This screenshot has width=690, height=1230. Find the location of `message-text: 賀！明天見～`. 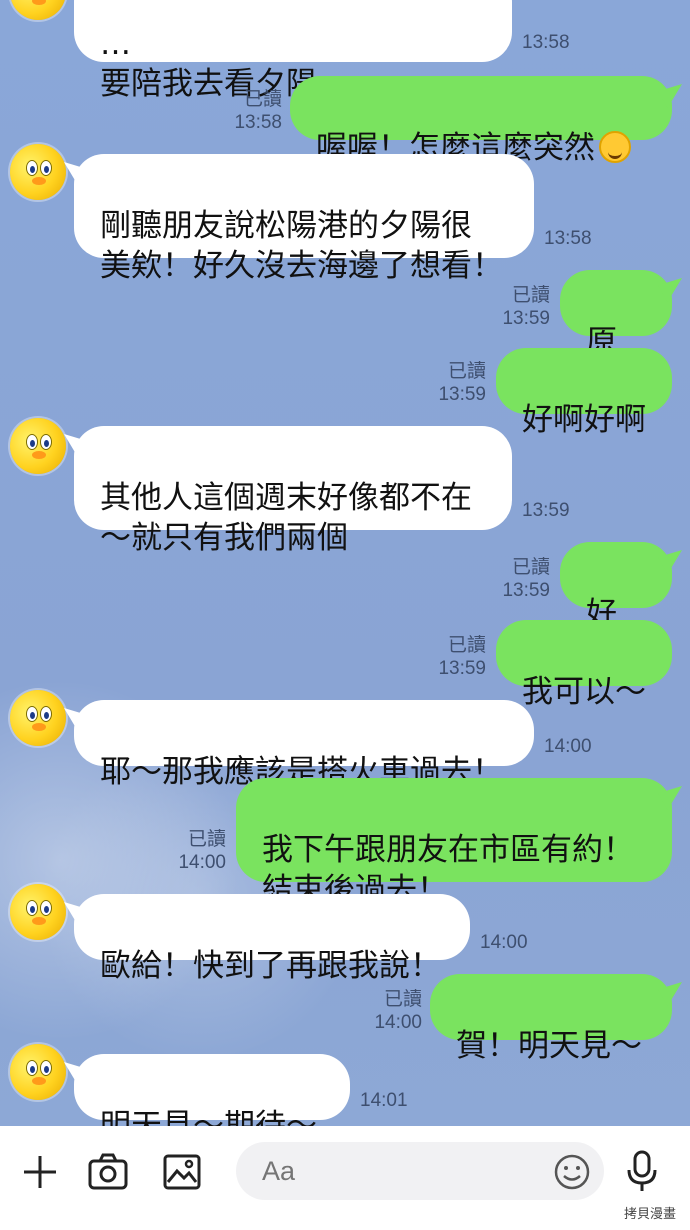

message-text: 賀！明天見～ is located at coordinates (549, 1046).